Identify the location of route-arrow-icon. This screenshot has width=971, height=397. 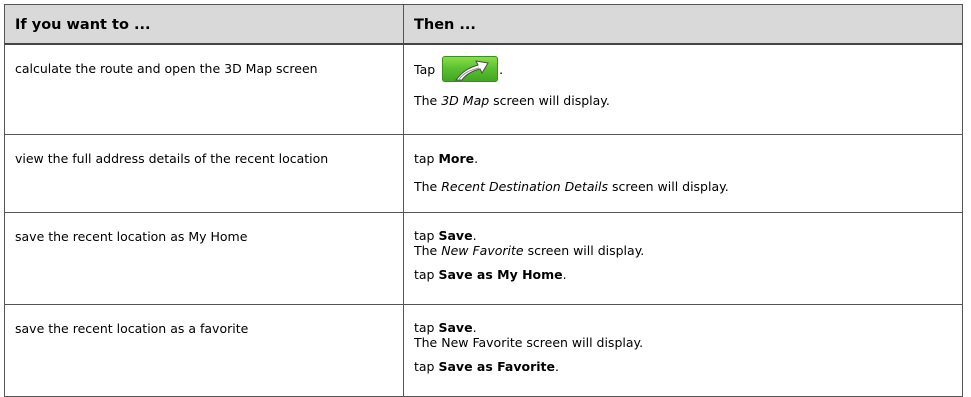
(472, 70).